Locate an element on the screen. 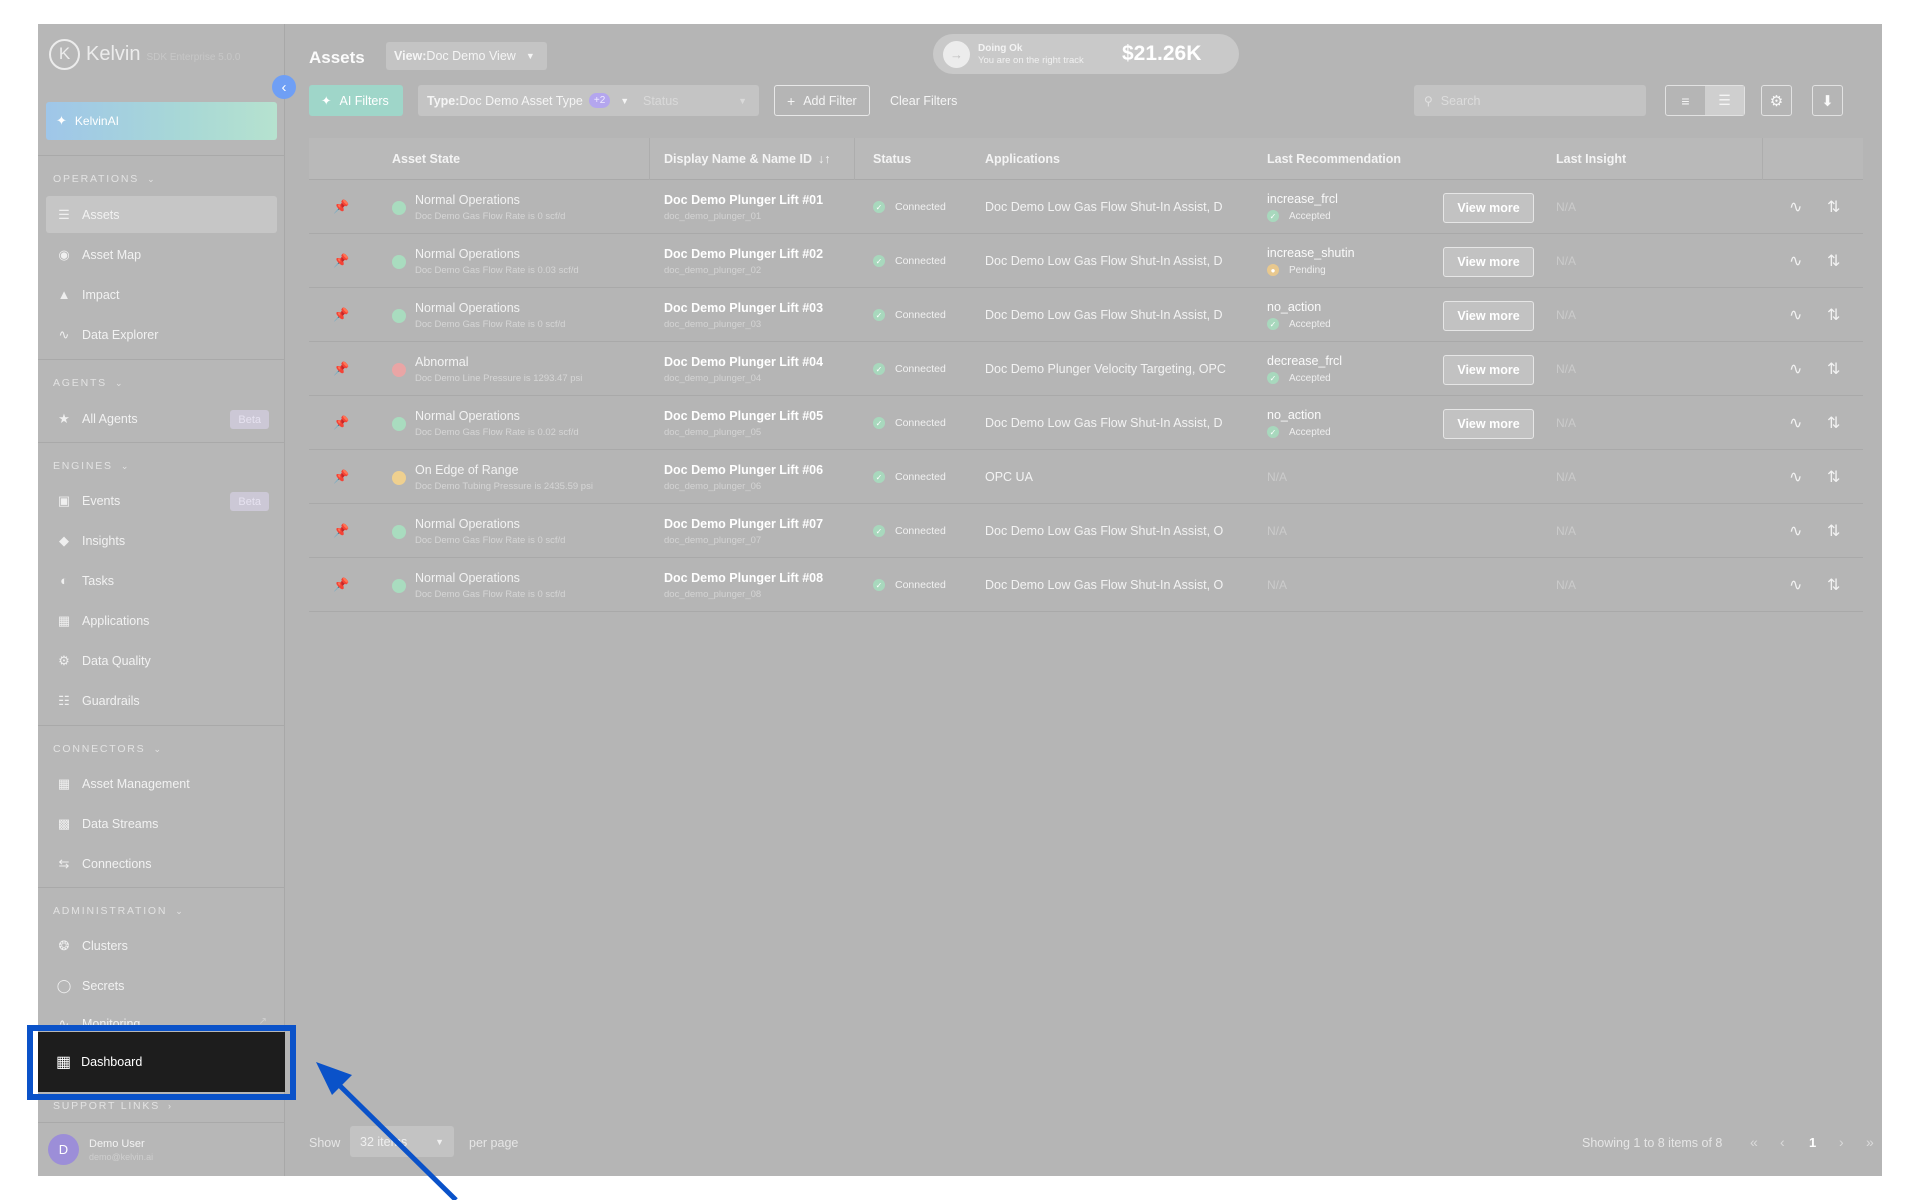  next-page-icon: › is located at coordinates (1841, 1142).